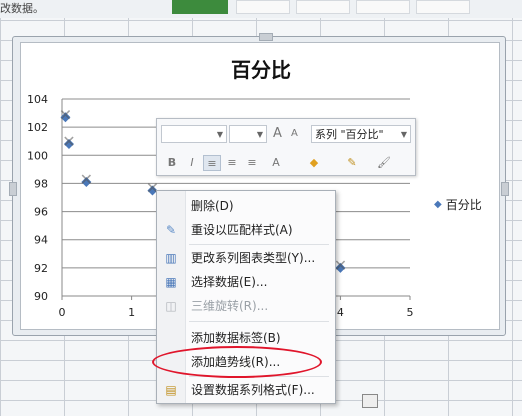 The height and width of the screenshot is (416, 522). I want to click on fill-color-icon: ◆, so click(314, 163).